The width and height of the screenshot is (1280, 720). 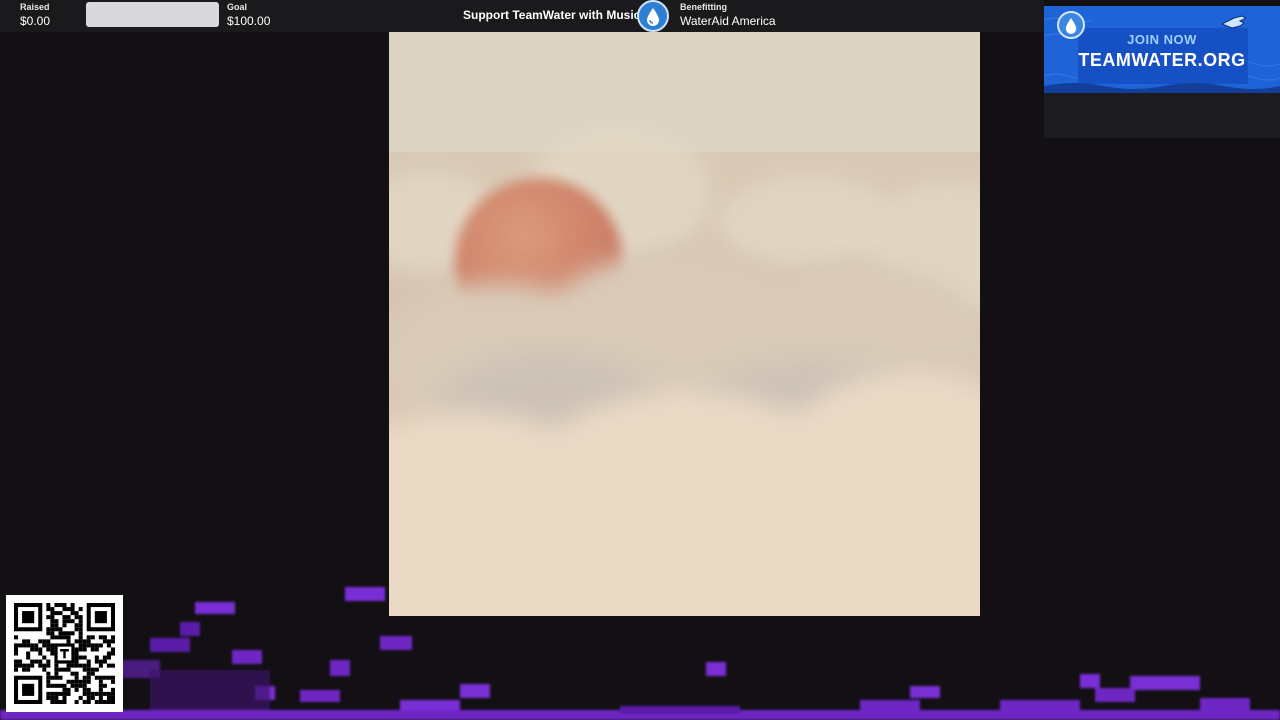 I want to click on pointing-hand-icon, so click(x=1234, y=22).